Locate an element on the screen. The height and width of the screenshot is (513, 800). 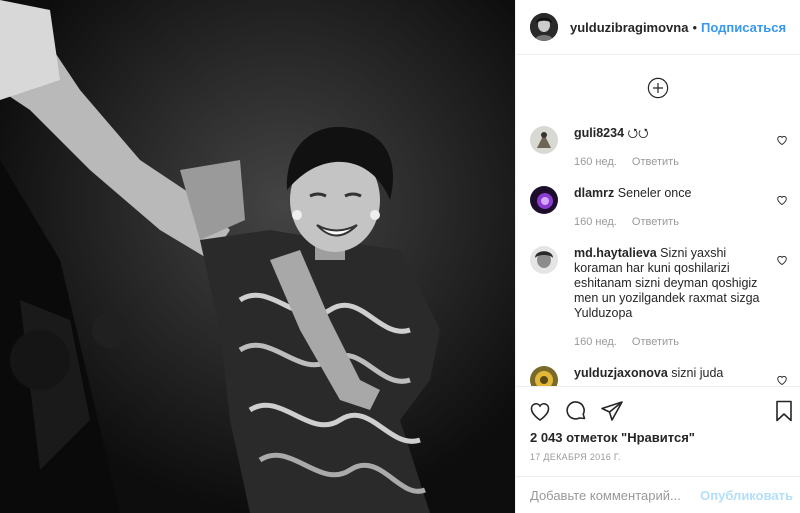
comment-item: dlamrz Seneler once 160 нед. Ответить is located at coordinates (659, 208).